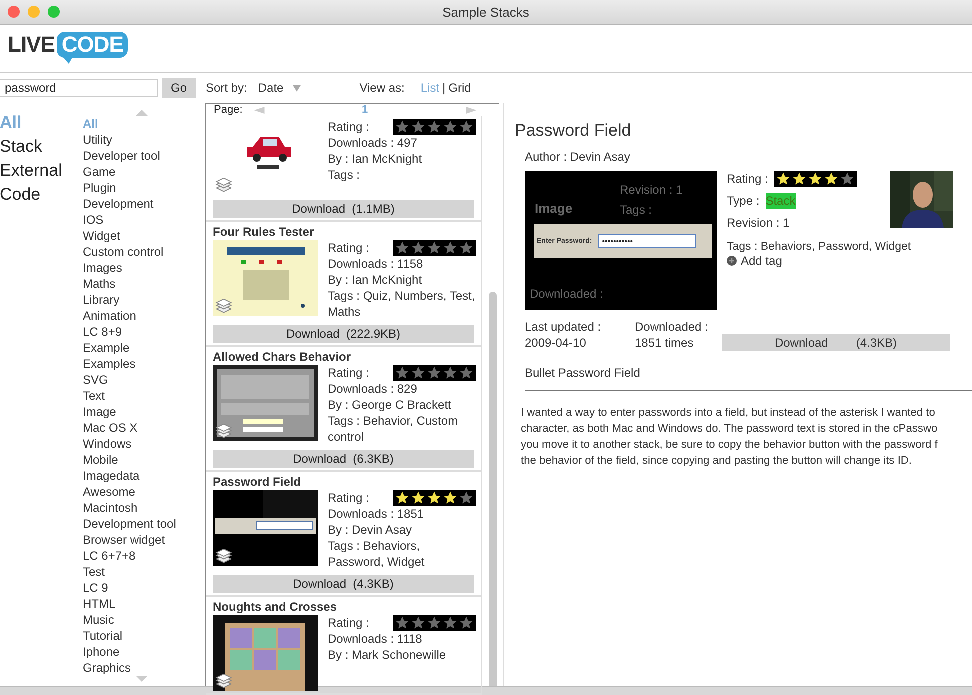 This screenshot has width=972, height=695. Describe the element at coordinates (129, 284) in the screenshot. I see `category-item: Maths` at that location.